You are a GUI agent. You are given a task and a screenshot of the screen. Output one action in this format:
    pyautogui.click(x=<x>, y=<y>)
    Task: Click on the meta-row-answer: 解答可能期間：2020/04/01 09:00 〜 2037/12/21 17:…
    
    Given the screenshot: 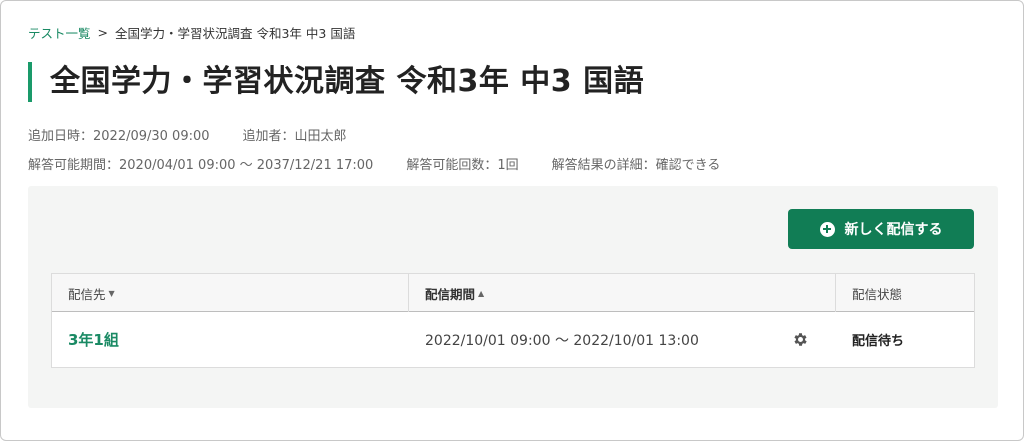 What is the action you would take?
    pyautogui.click(x=374, y=163)
    